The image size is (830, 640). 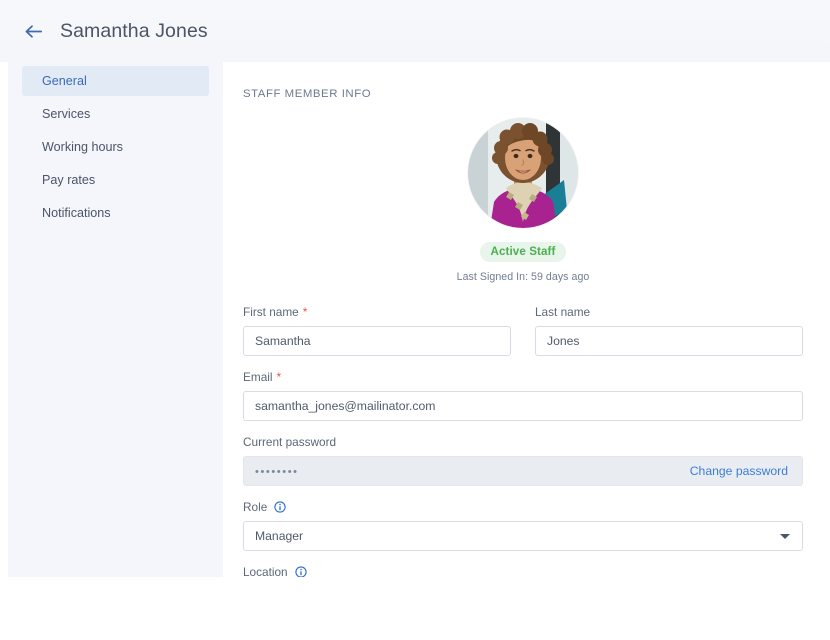 I want to click on last-signed-in-text: Last Signed In: 59 days ago, so click(x=523, y=277).